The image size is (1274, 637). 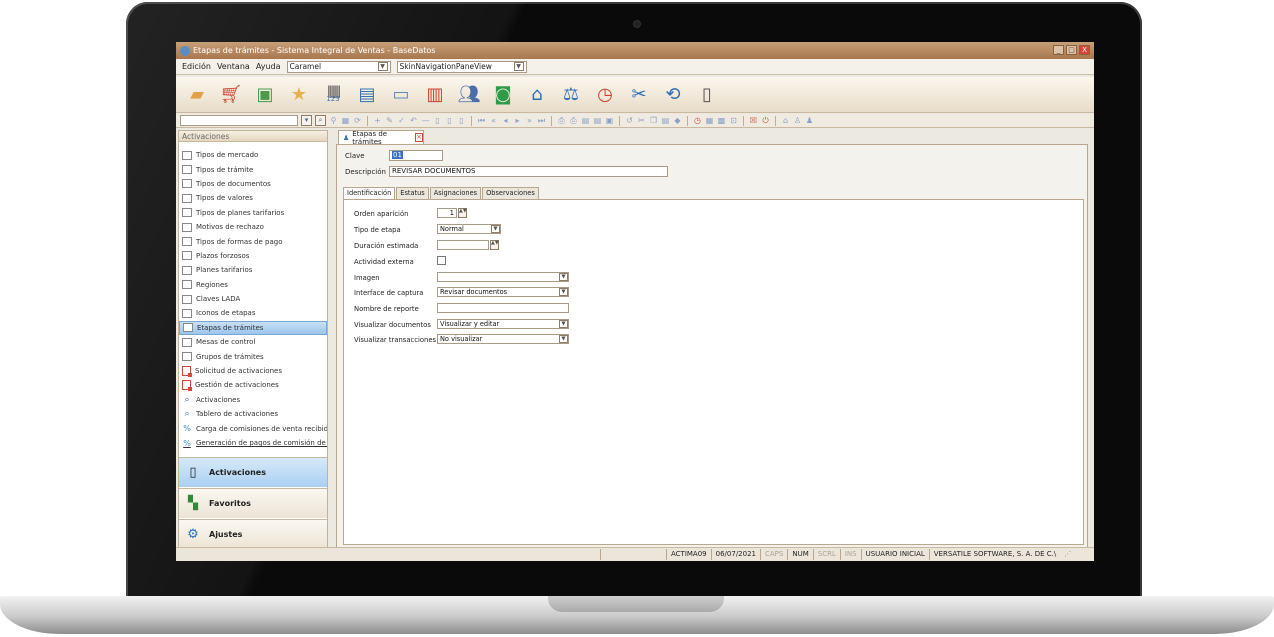 What do you see at coordinates (461, 66) in the screenshot?
I see `view-select: SkinNavigationPaneView ▼` at bounding box center [461, 66].